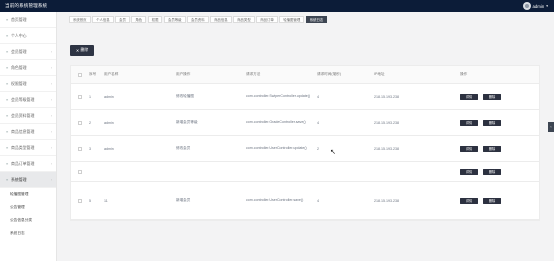 The image size is (554, 261). Describe the element at coordinates (292, 19) in the screenshot. I see `tab: 轮播图管理` at that location.